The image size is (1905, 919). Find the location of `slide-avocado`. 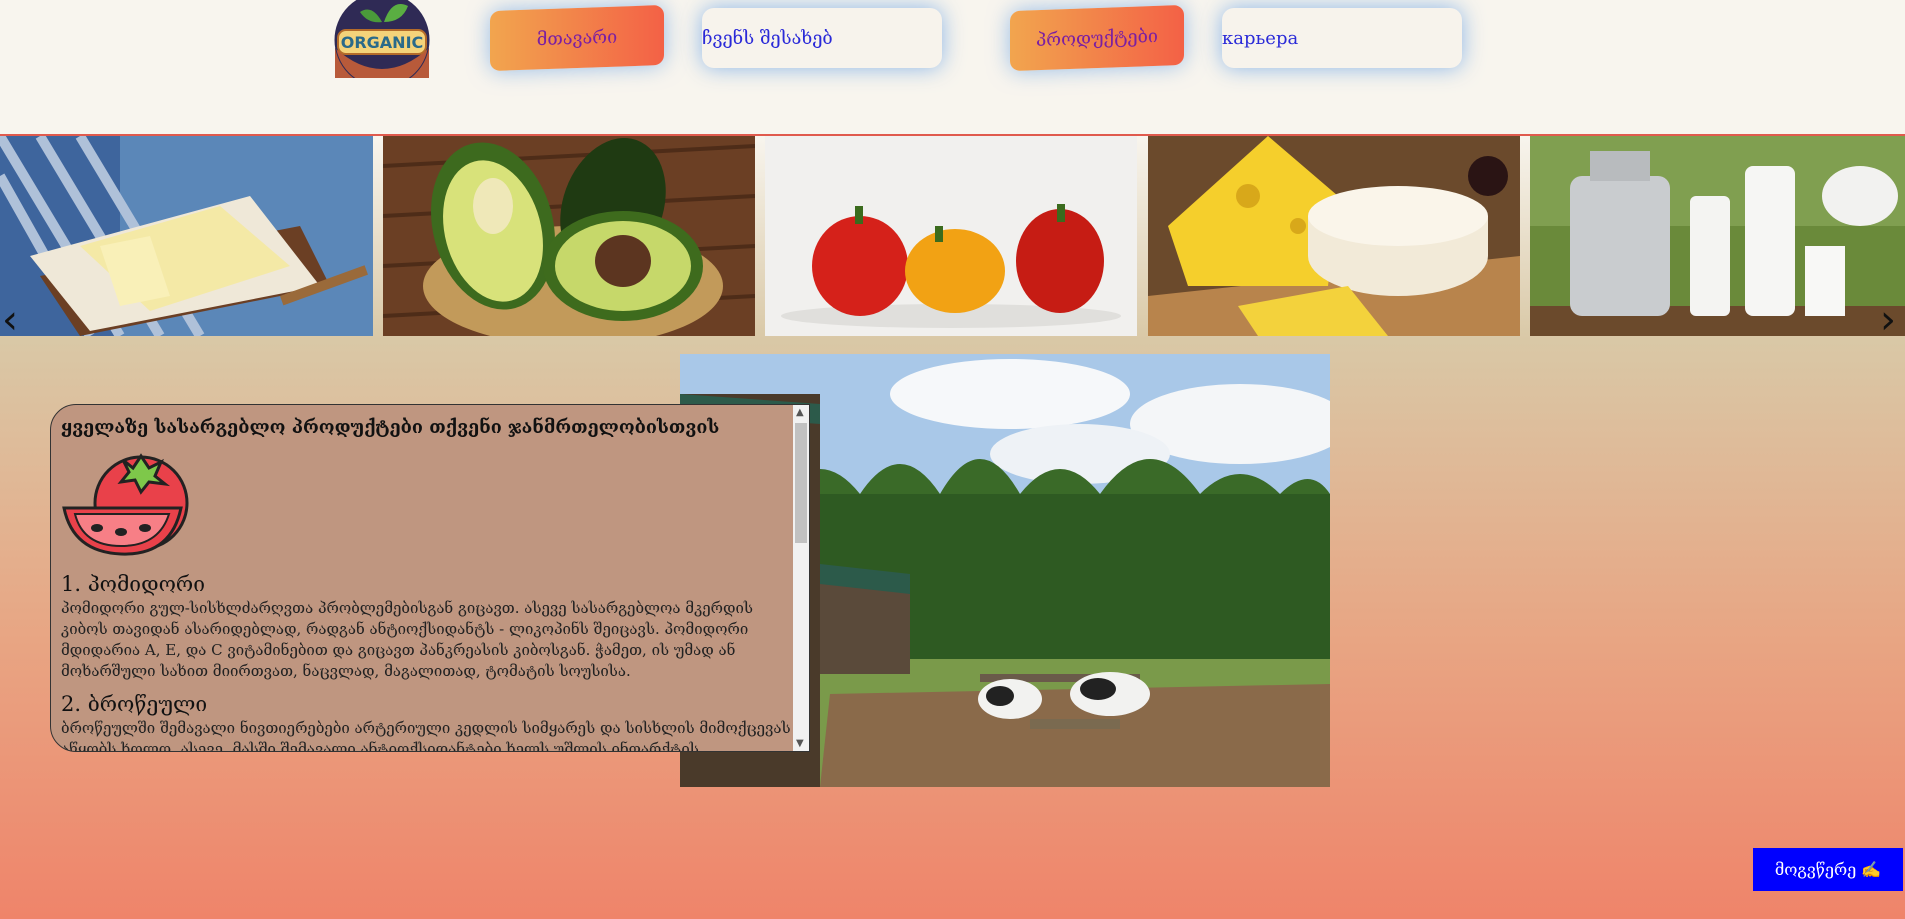

slide-avocado is located at coordinates (569, 236).